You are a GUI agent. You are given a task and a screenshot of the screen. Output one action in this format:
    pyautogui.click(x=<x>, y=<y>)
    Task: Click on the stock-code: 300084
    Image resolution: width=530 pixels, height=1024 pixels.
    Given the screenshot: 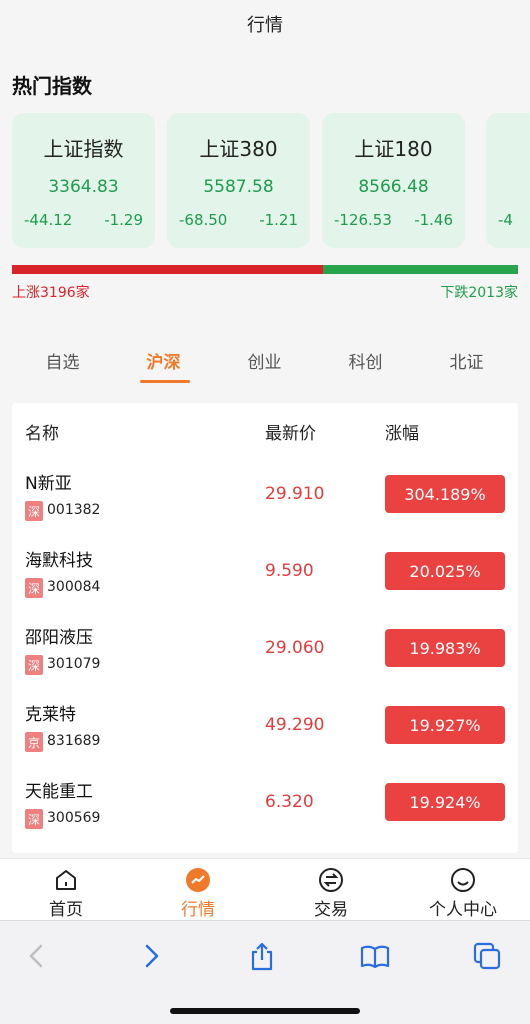 What is the action you would take?
    pyautogui.click(x=74, y=587)
    